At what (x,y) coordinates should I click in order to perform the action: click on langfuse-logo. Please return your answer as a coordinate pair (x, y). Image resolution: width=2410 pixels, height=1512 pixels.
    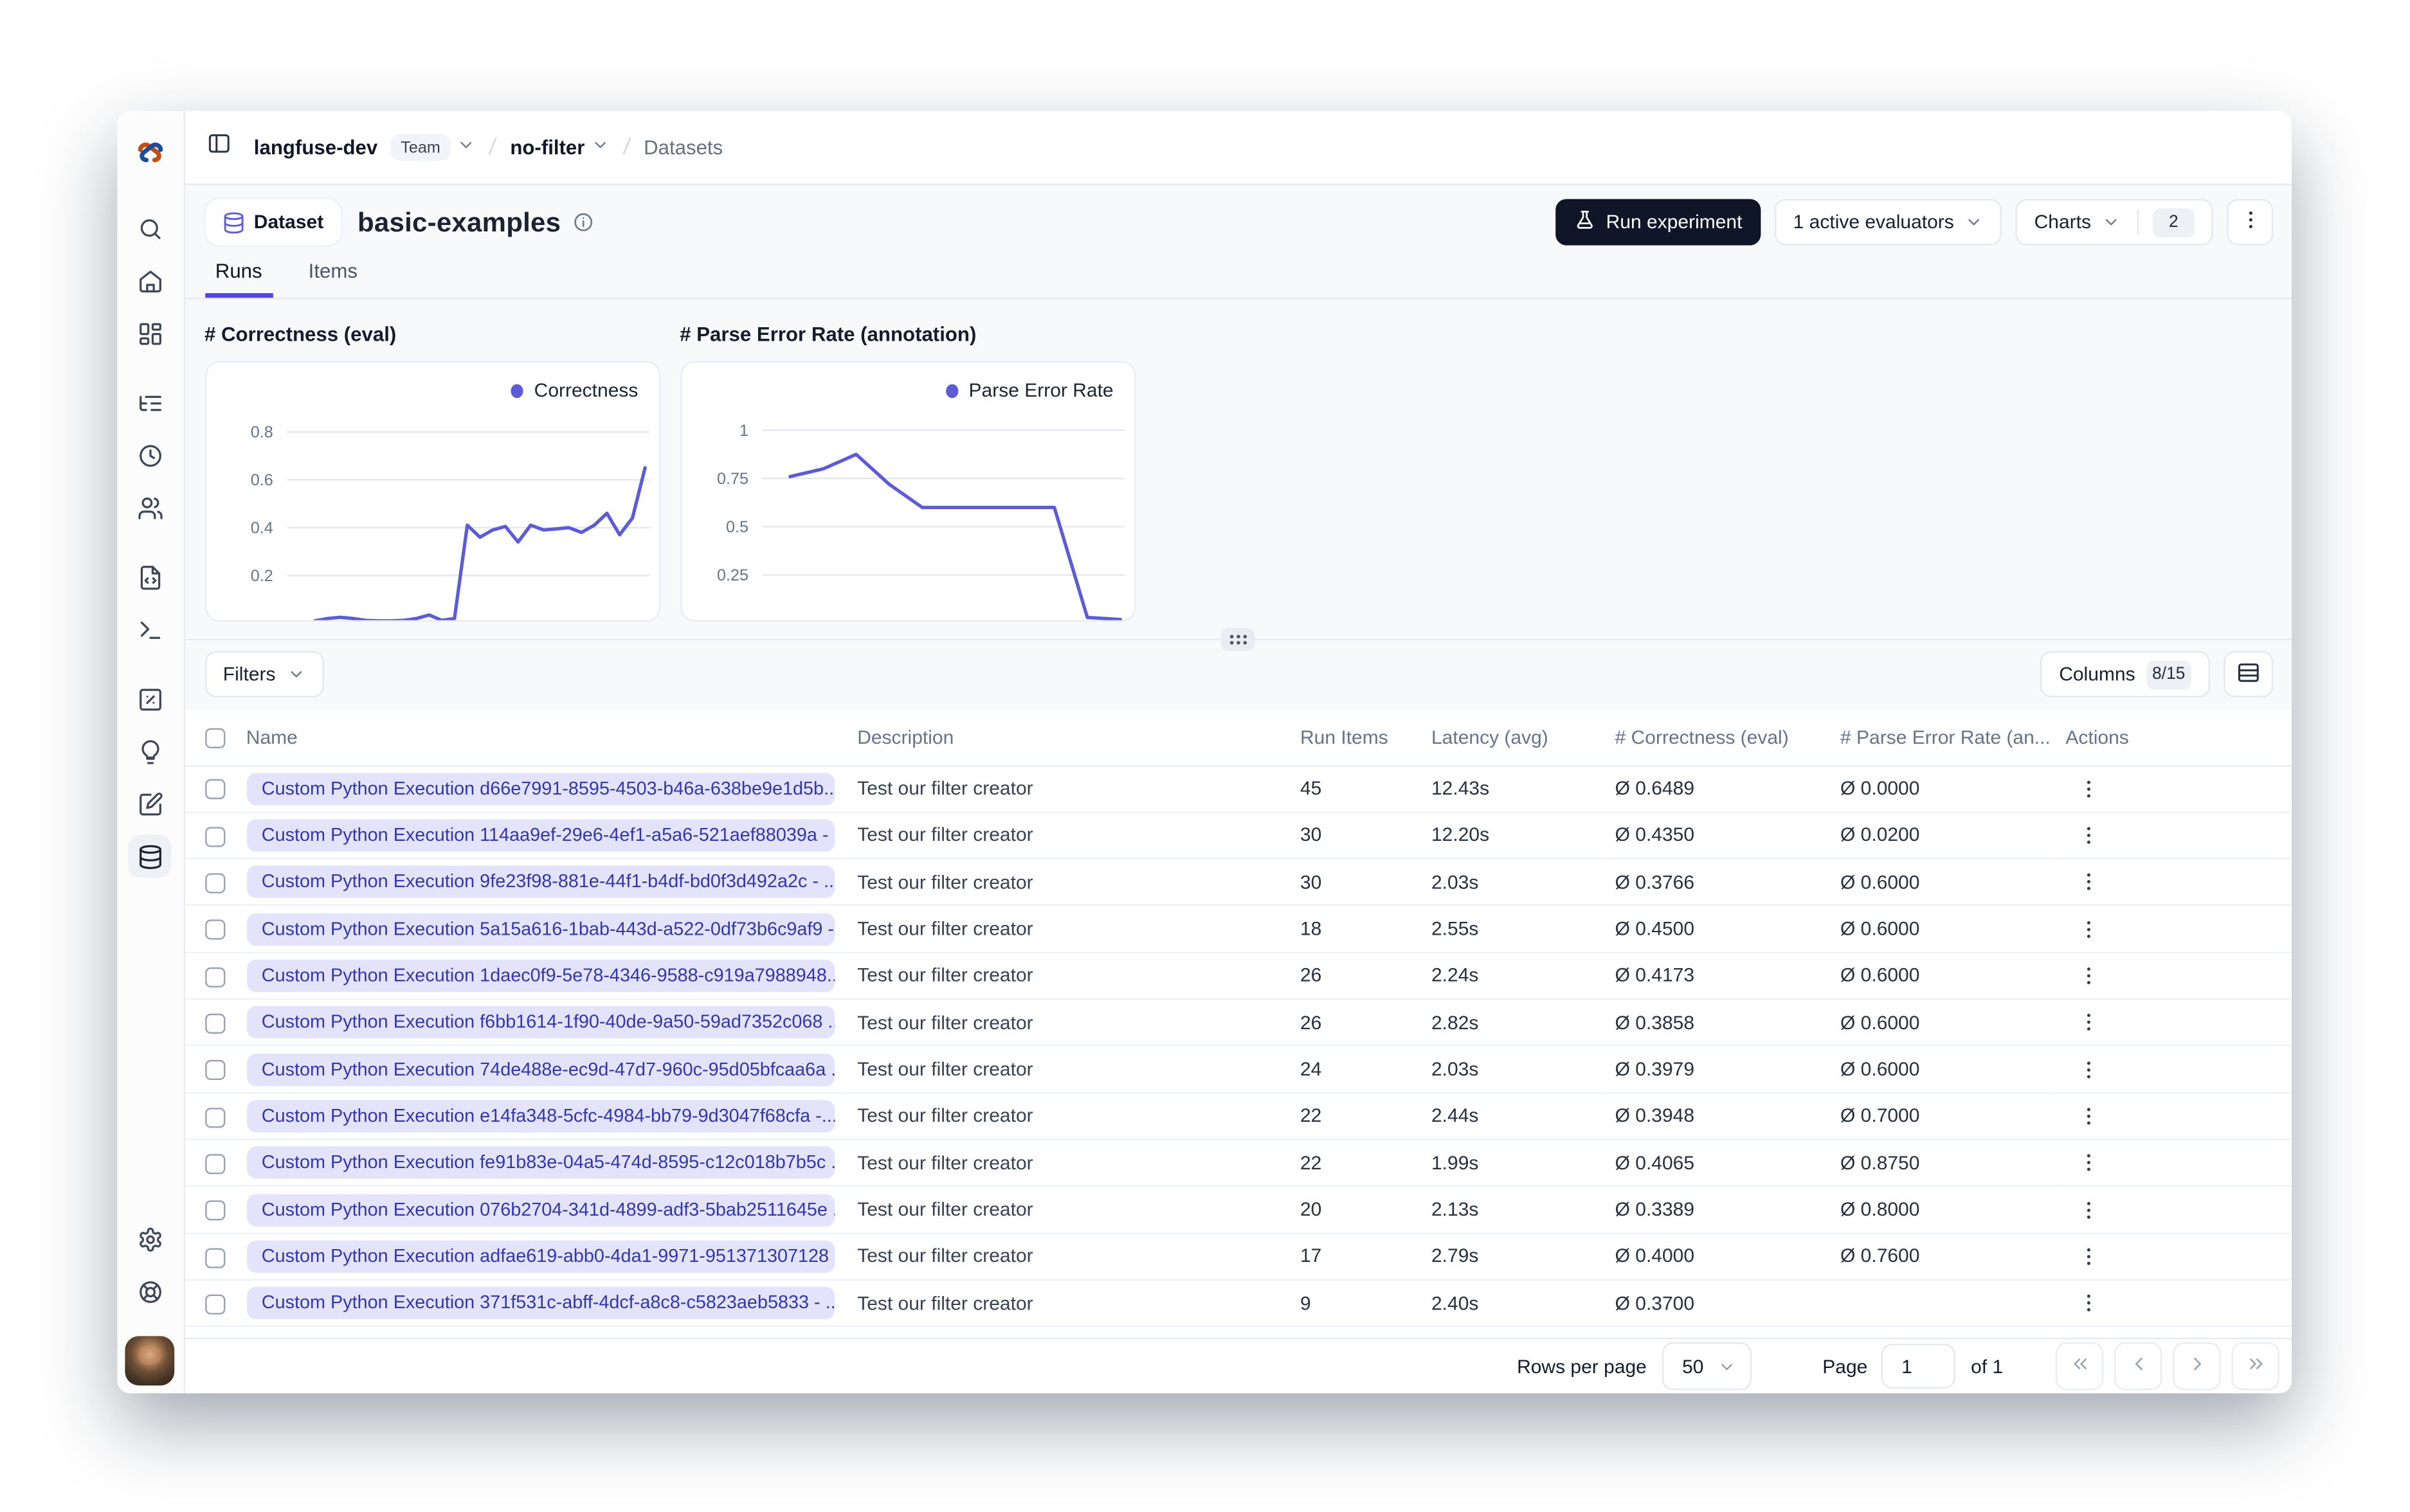
    Looking at the image, I should click on (150, 154).